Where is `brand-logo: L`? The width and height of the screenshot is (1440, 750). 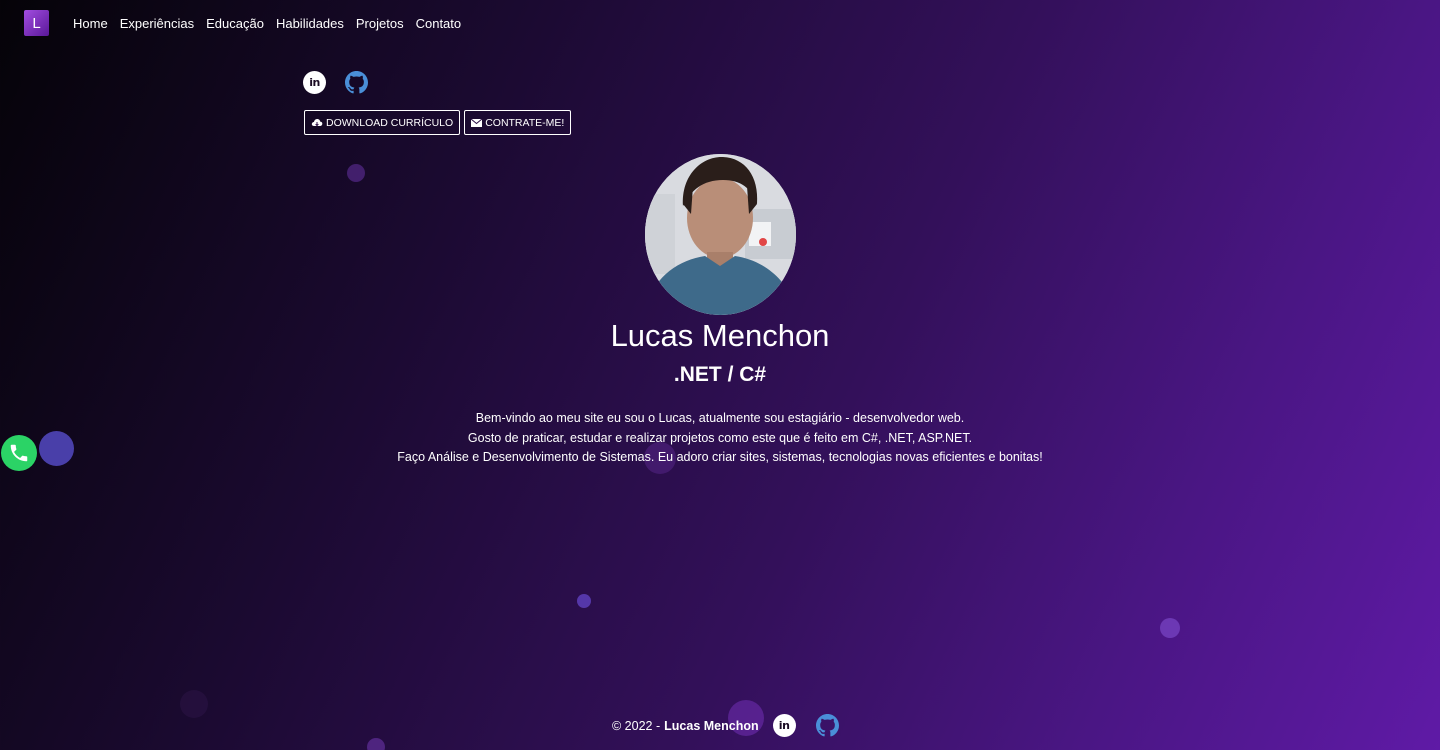 brand-logo: L is located at coordinates (36, 23).